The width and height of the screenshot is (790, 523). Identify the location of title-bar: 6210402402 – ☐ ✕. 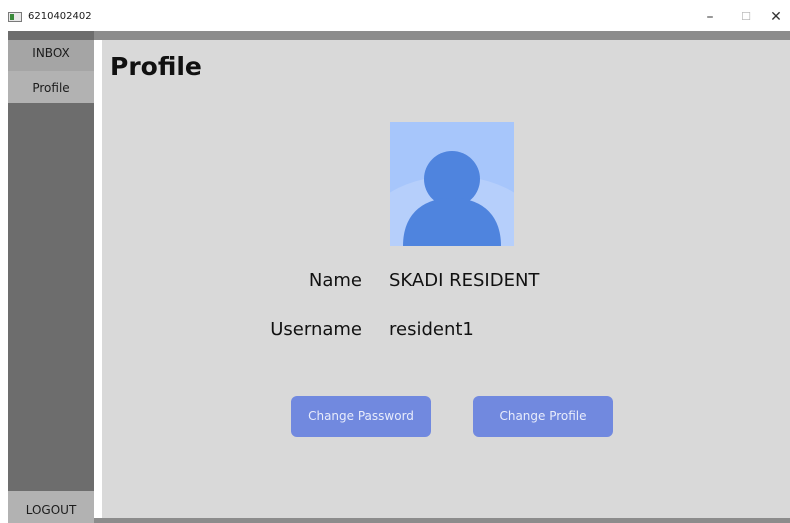
(395, 15).